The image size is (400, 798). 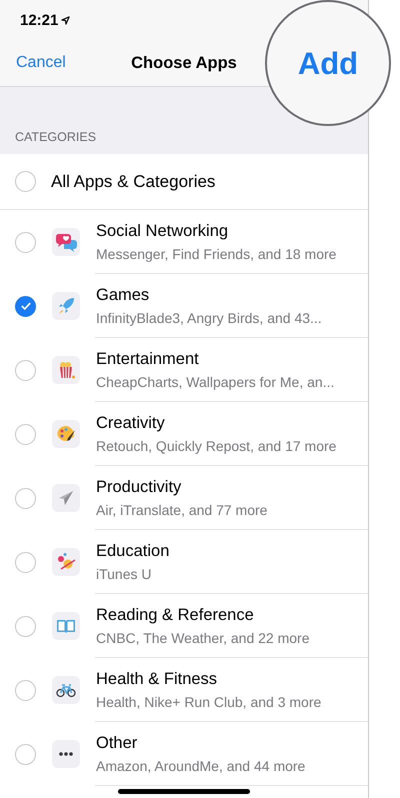 I want to click on category-apps: CNBC, The Weather, and 22 more, so click(x=203, y=638).